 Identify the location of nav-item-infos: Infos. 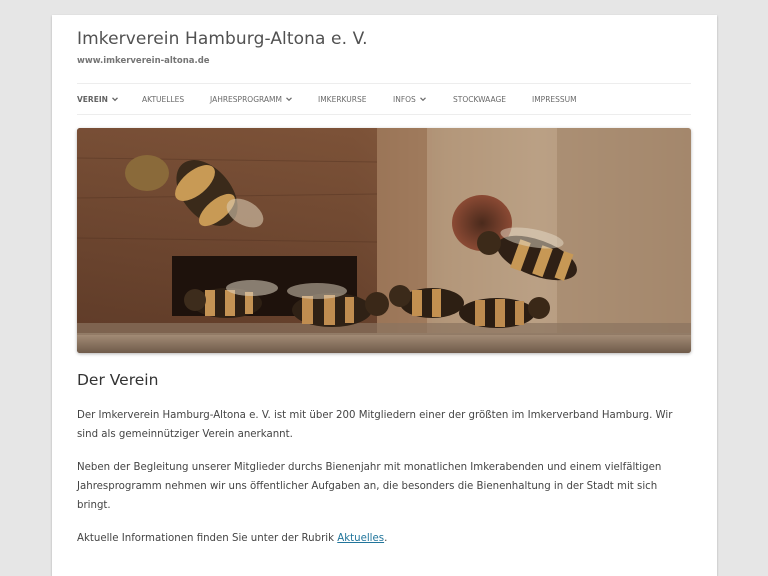
(410, 99).